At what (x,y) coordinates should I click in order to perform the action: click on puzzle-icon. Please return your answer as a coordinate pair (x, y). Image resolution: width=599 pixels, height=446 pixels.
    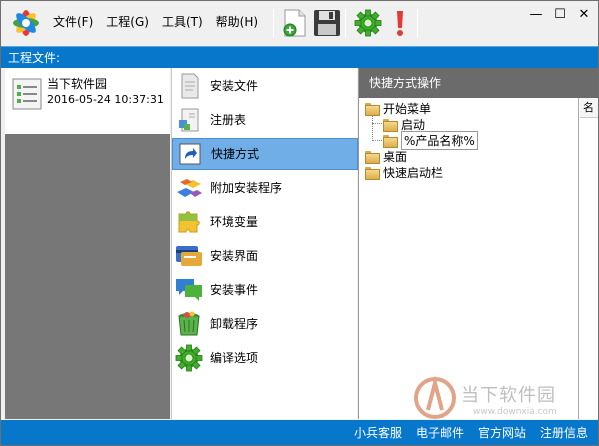
    Looking at the image, I should click on (189, 222).